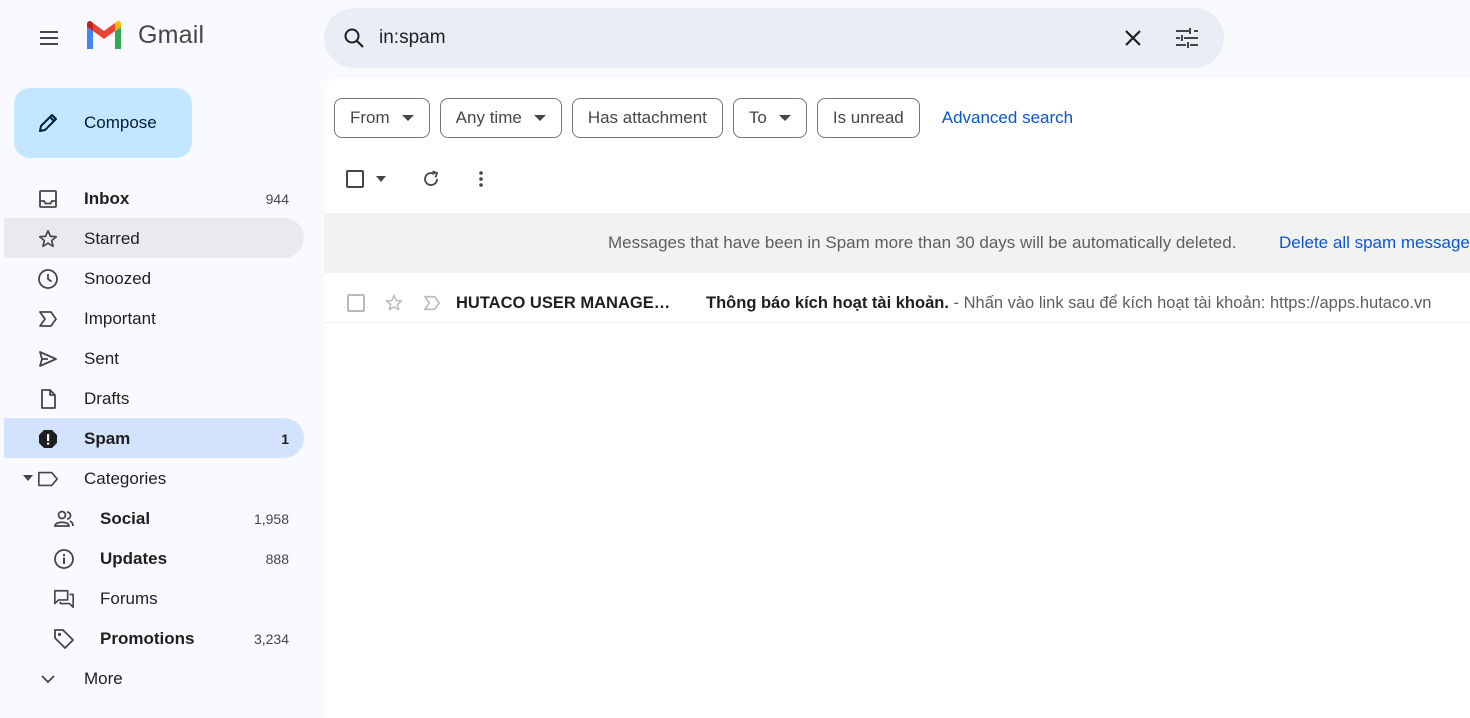 The width and height of the screenshot is (1470, 718). I want to click on sidebar-item-important: Important, so click(154, 318).